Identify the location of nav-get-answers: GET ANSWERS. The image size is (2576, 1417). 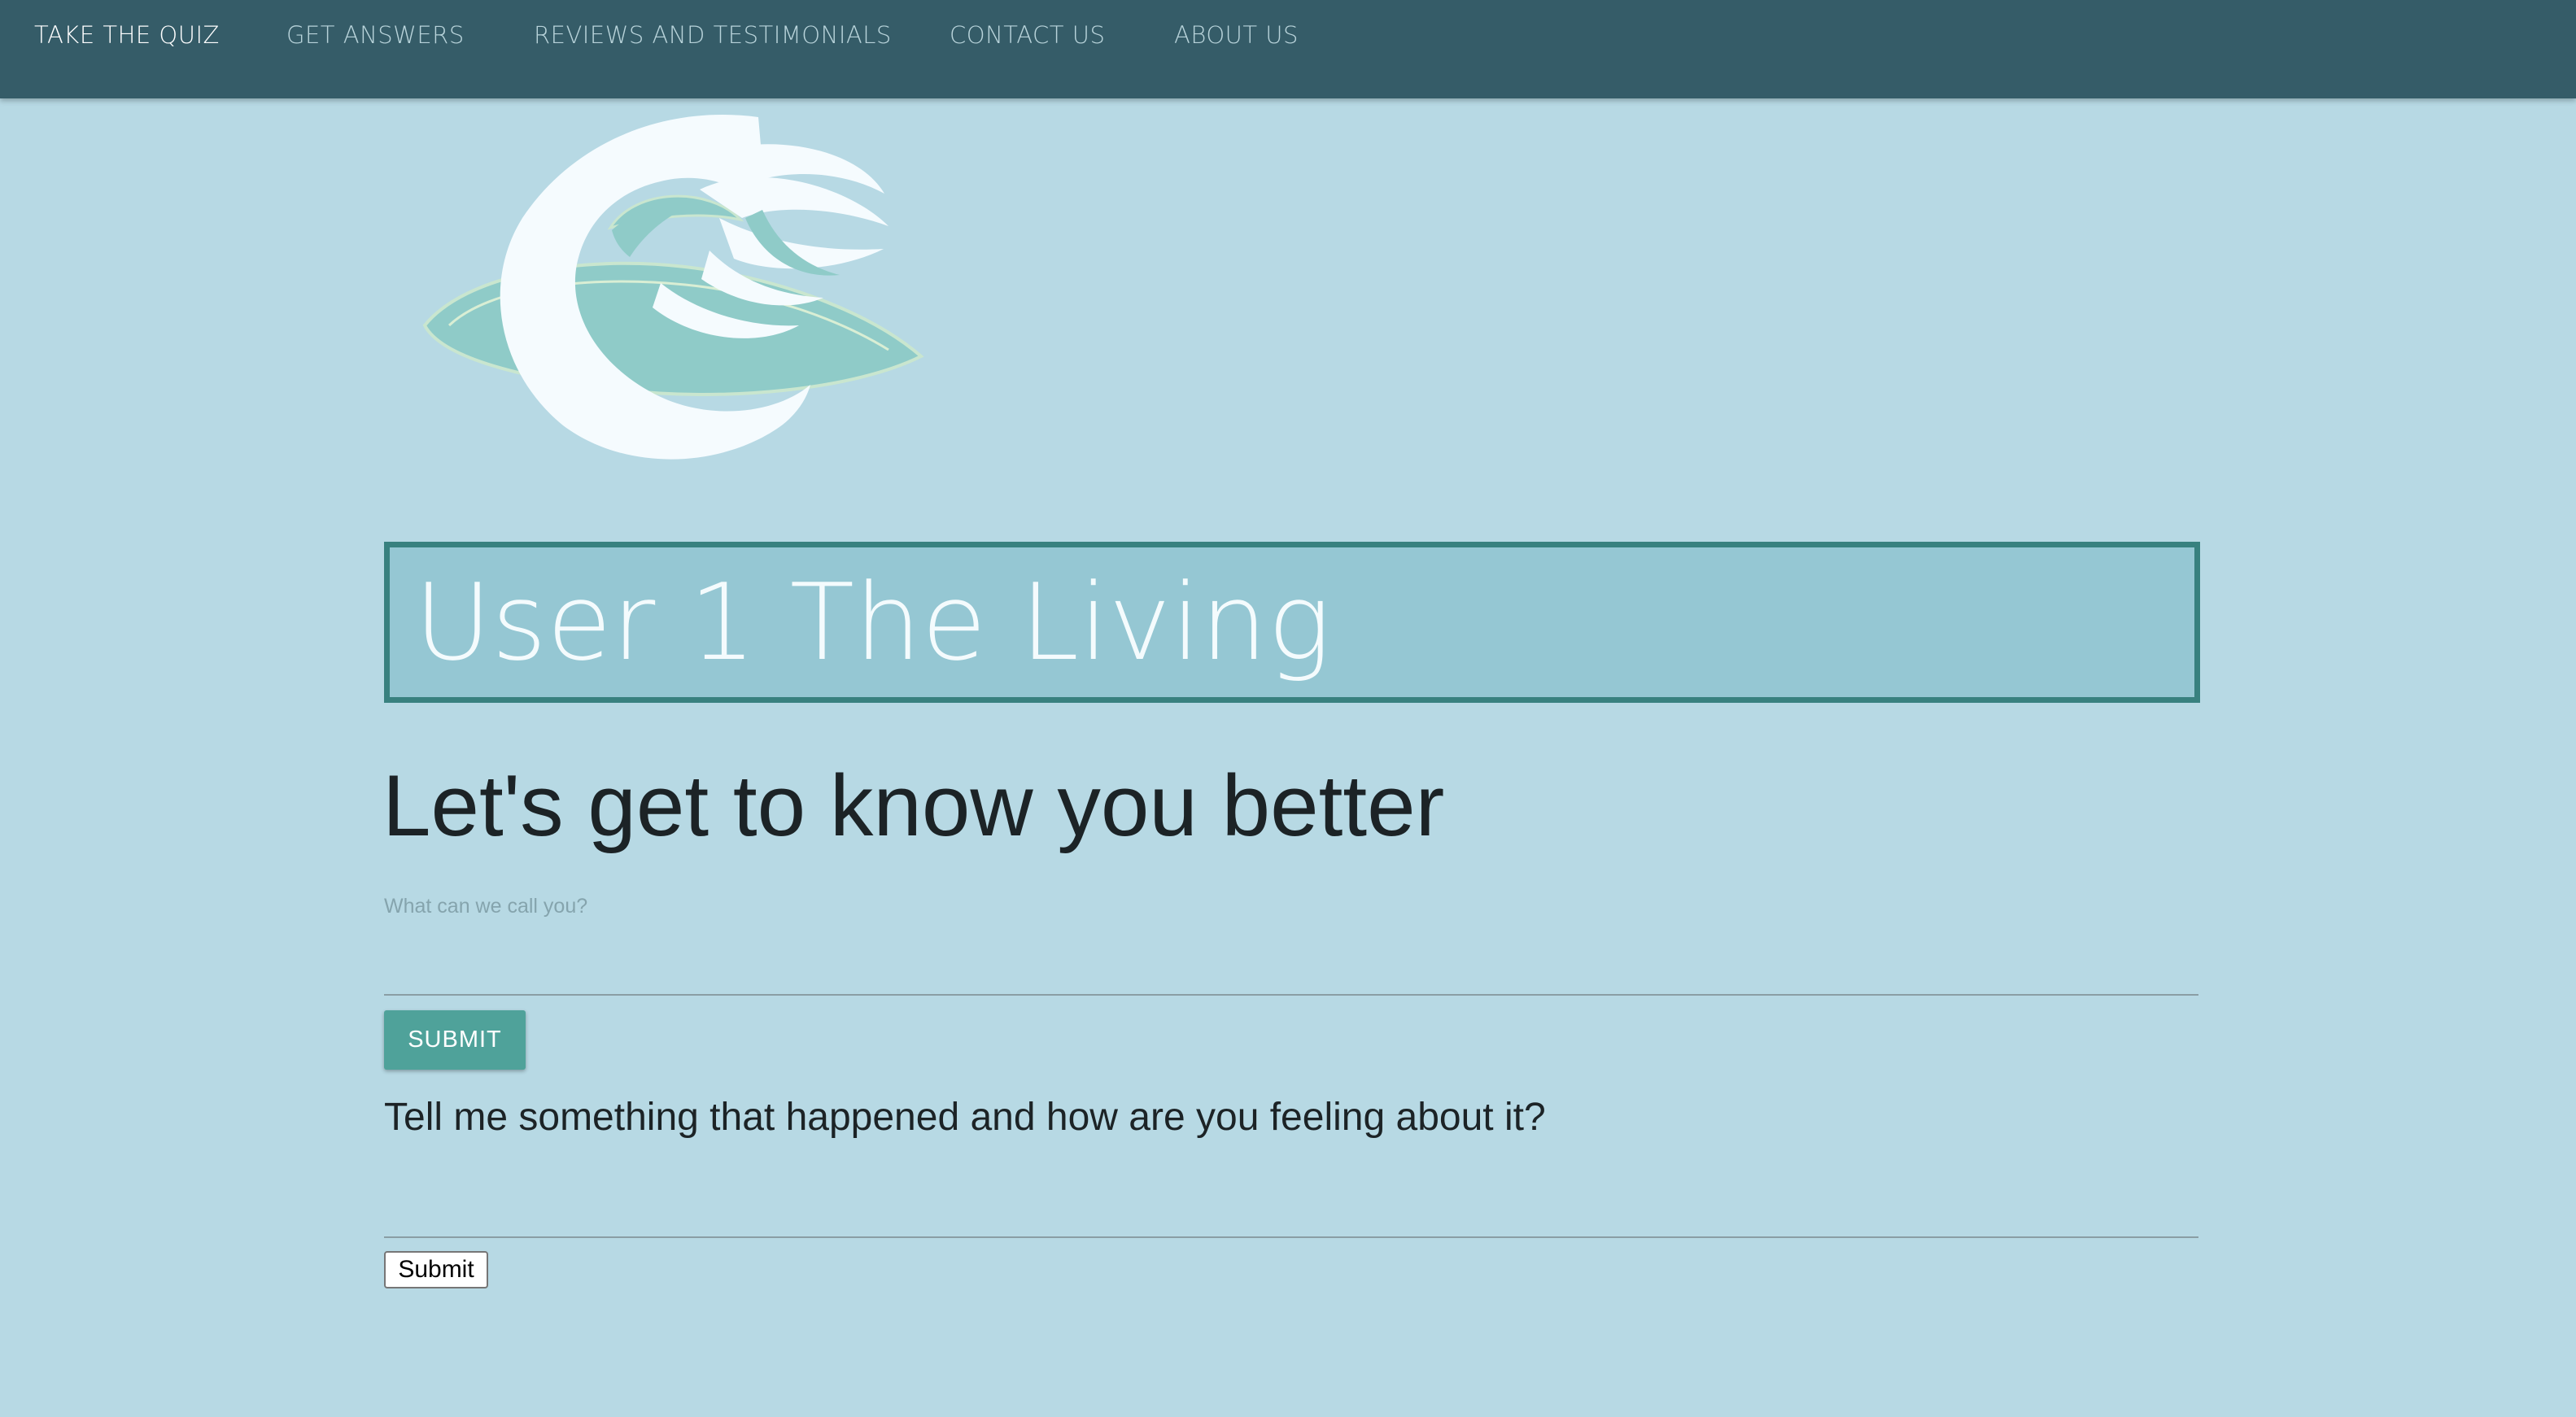
(375, 35).